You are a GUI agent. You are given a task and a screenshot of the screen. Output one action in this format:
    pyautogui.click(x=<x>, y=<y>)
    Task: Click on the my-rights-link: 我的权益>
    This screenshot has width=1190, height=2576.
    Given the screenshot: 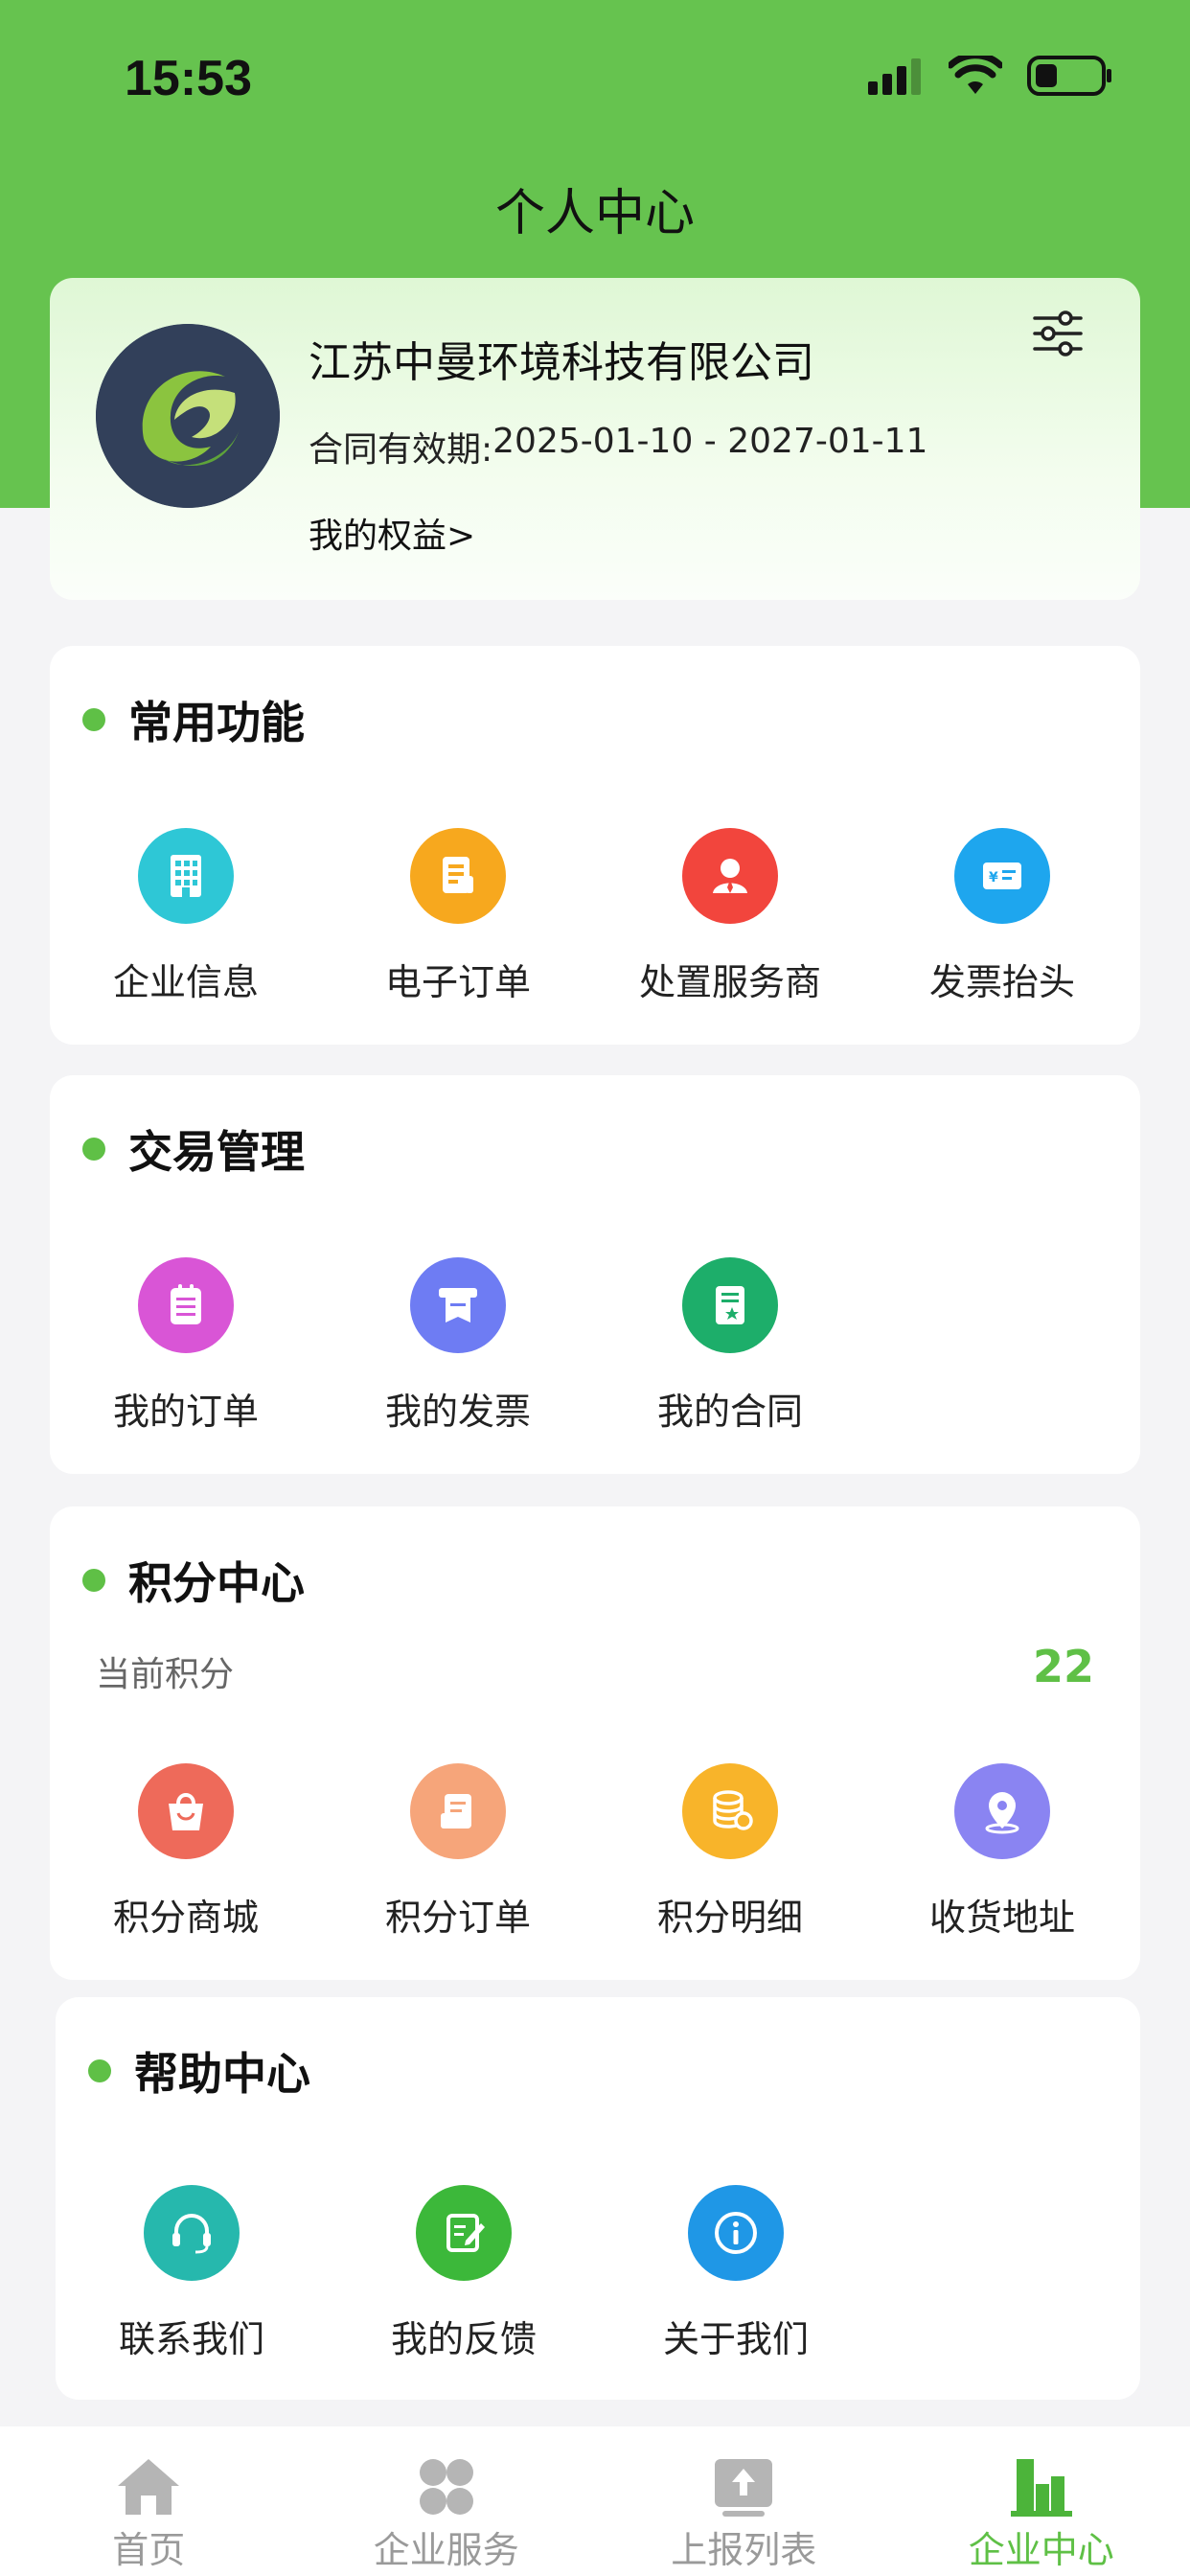 What is the action you would take?
    pyautogui.click(x=392, y=533)
    